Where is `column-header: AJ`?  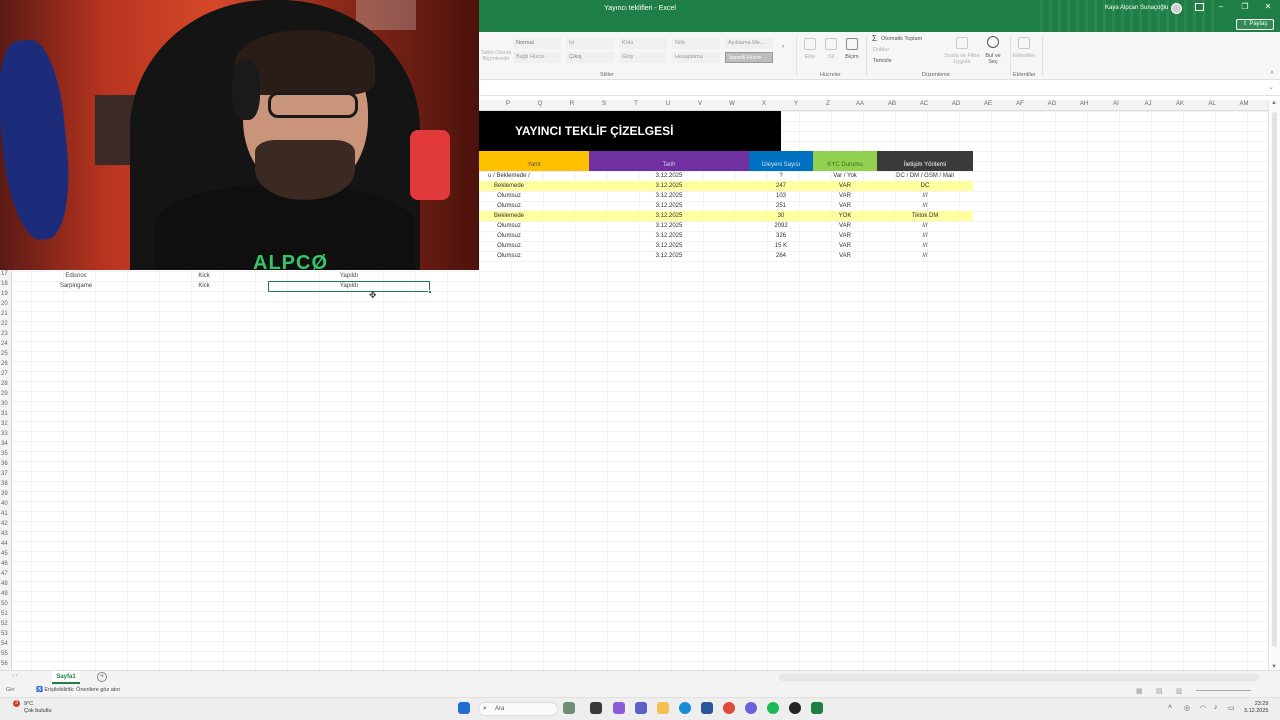
column-header: AJ is located at coordinates (1148, 104).